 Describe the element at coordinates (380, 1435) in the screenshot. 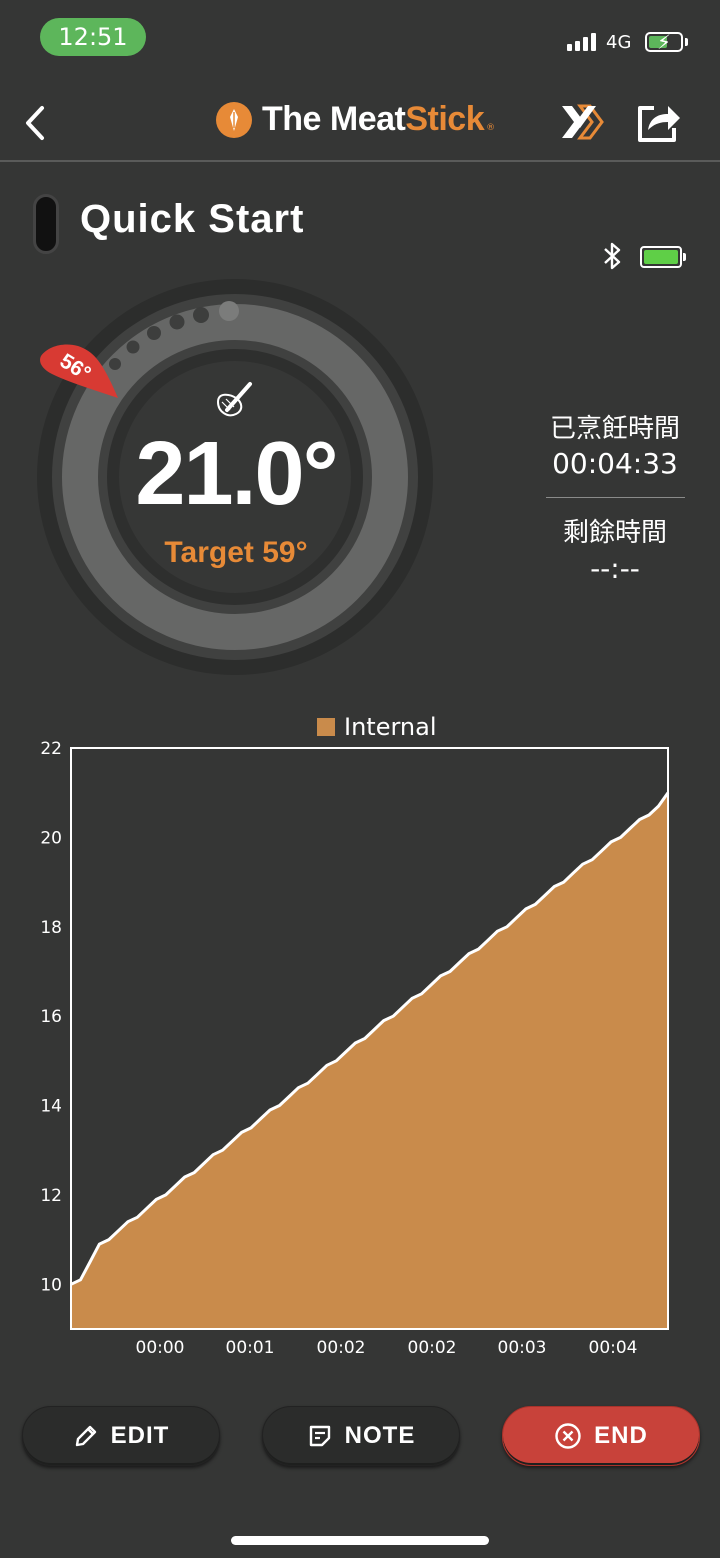

I see `note-label: NOTE` at that location.